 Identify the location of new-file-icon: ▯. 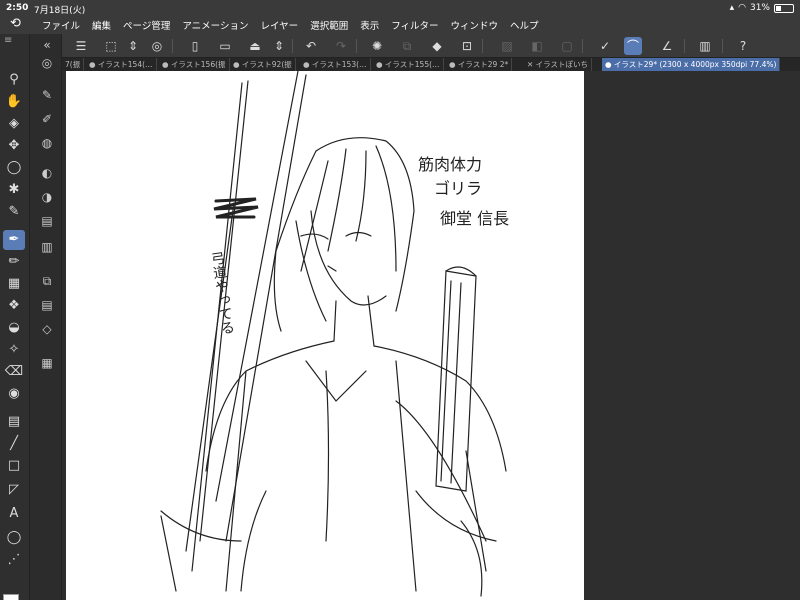
(195, 46).